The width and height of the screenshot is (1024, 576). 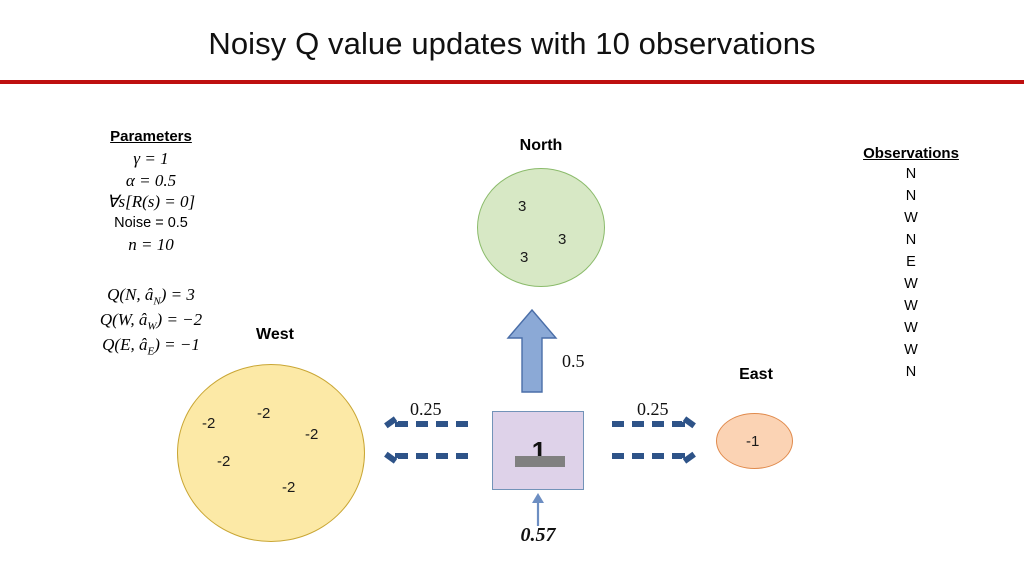 I want to click on right-arrow-label: 0.25, so click(x=653, y=409).